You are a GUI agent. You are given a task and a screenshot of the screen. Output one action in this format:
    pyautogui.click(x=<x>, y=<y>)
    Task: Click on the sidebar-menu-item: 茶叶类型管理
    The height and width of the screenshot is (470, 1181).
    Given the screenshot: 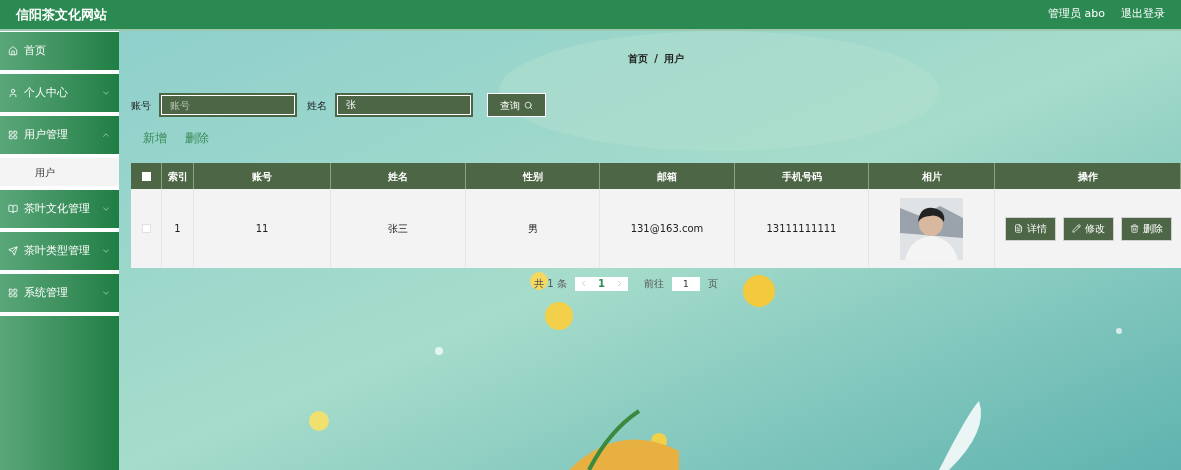 What is the action you would take?
    pyautogui.click(x=59, y=251)
    